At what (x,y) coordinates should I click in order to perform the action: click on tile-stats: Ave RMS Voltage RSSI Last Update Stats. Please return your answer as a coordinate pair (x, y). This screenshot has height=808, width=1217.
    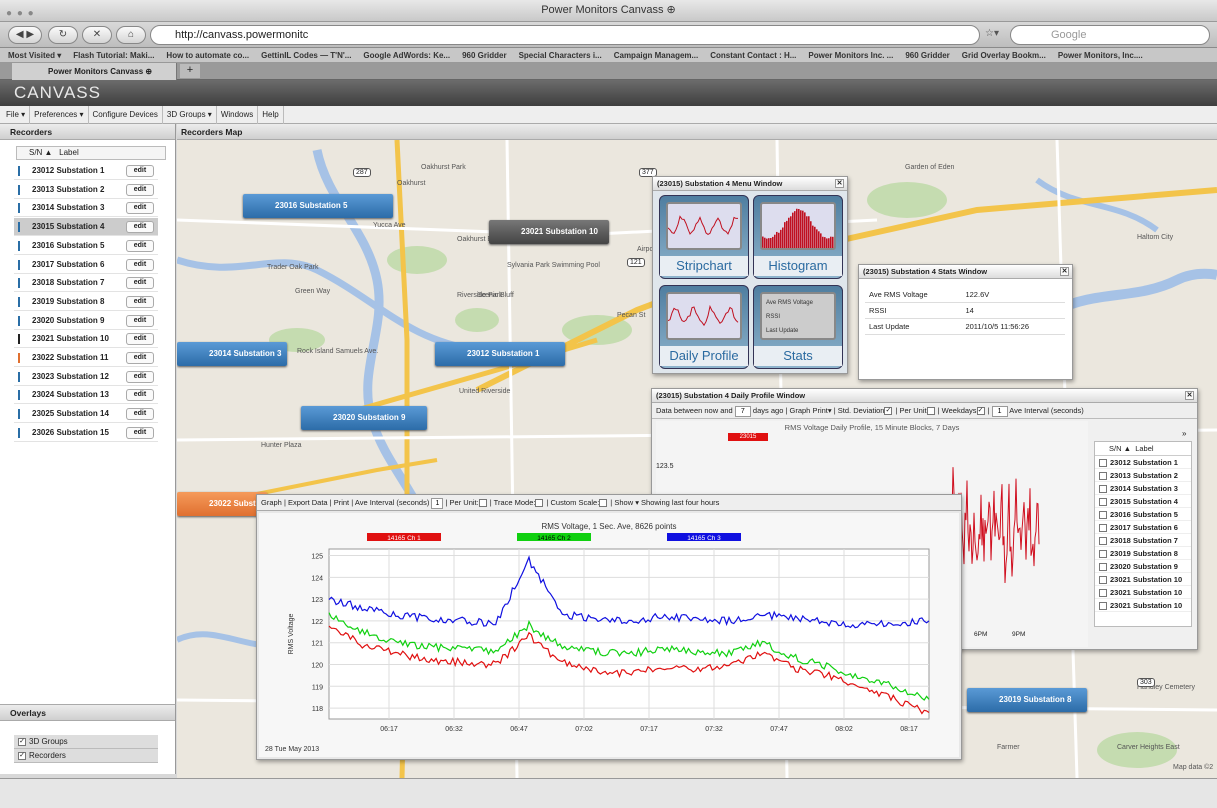
    Looking at the image, I should click on (798, 327).